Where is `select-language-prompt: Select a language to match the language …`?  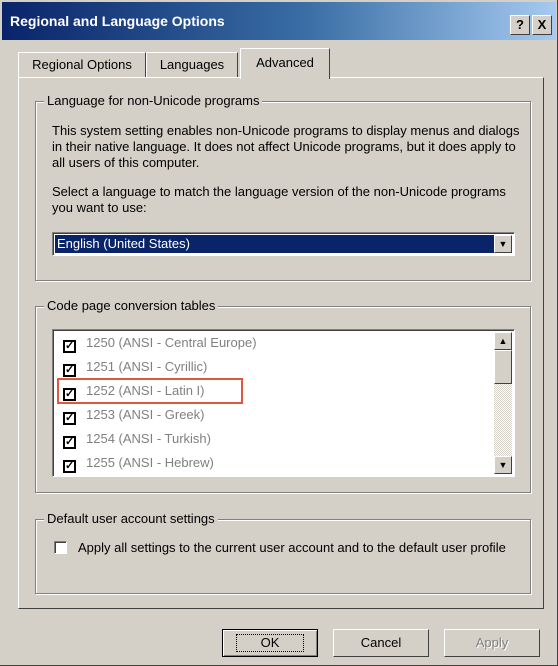
select-language-prompt: Select a language to match the language … is located at coordinates (279, 199).